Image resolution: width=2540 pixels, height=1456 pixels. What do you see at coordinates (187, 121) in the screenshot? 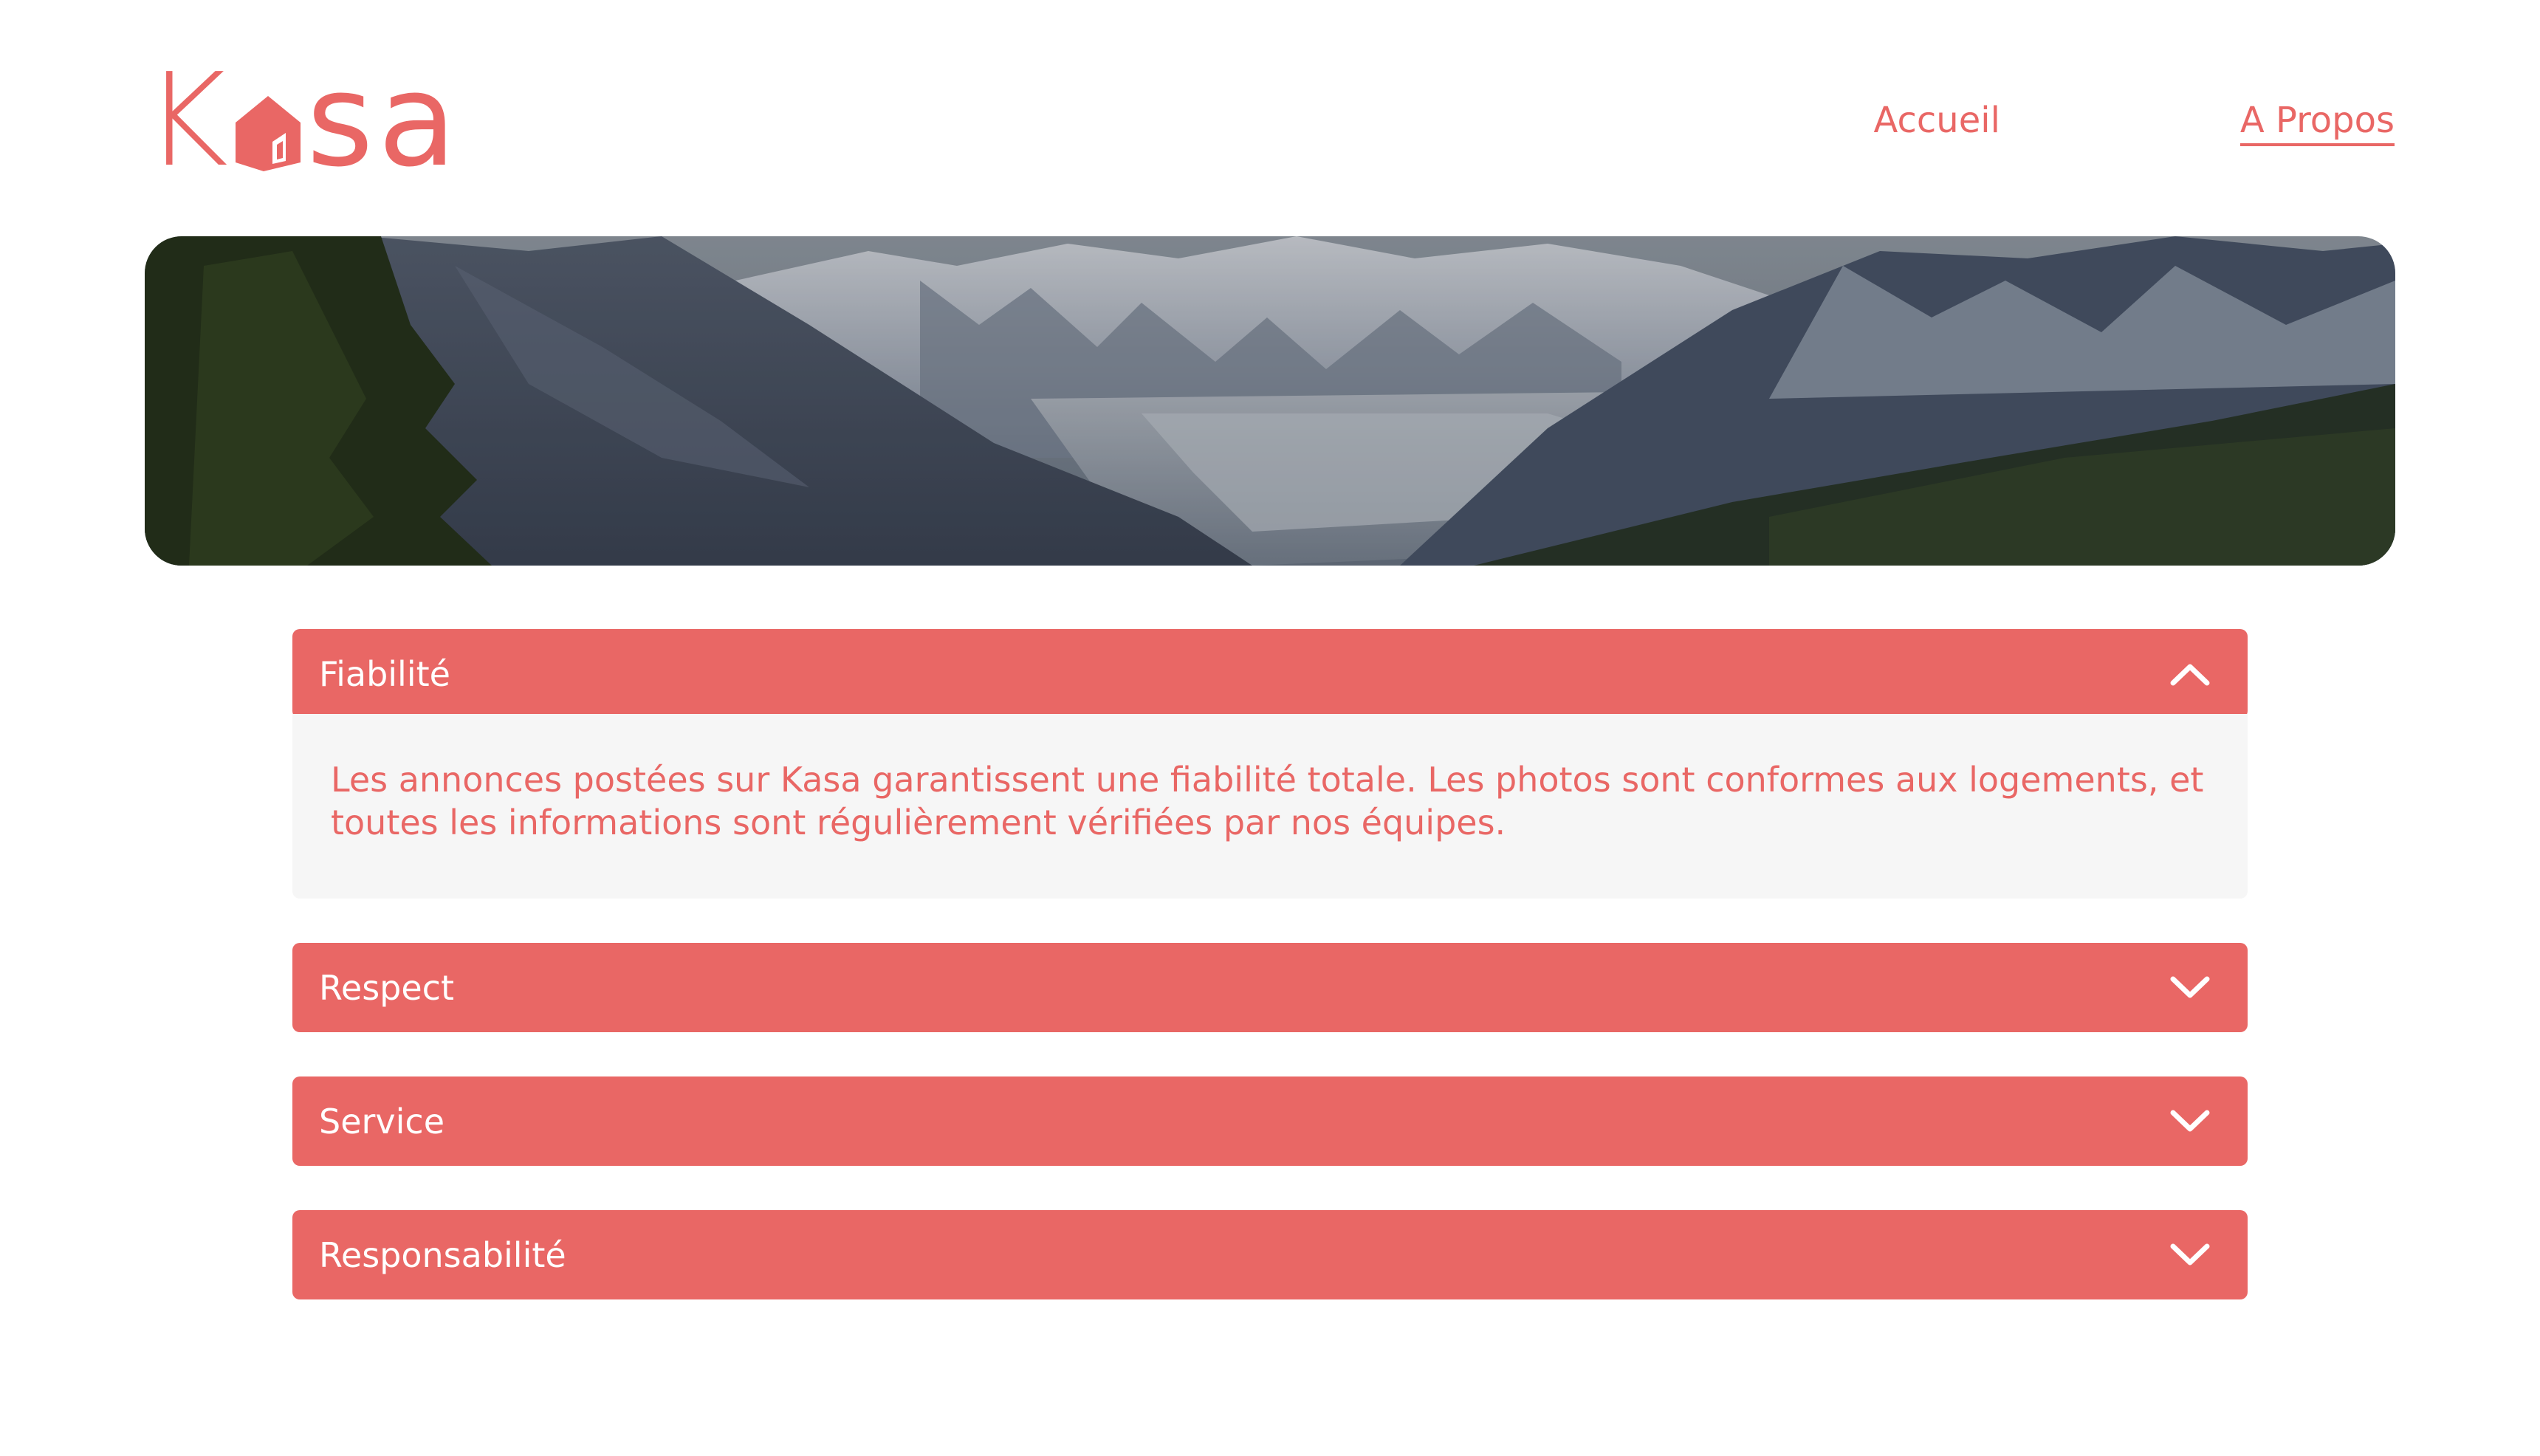
I see `logo-letter-k: K` at bounding box center [187, 121].